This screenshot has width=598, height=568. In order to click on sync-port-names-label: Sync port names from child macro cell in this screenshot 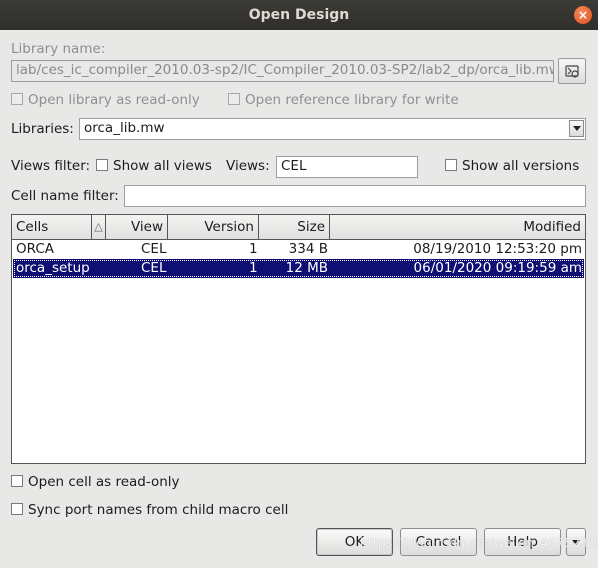, I will do `click(158, 510)`.